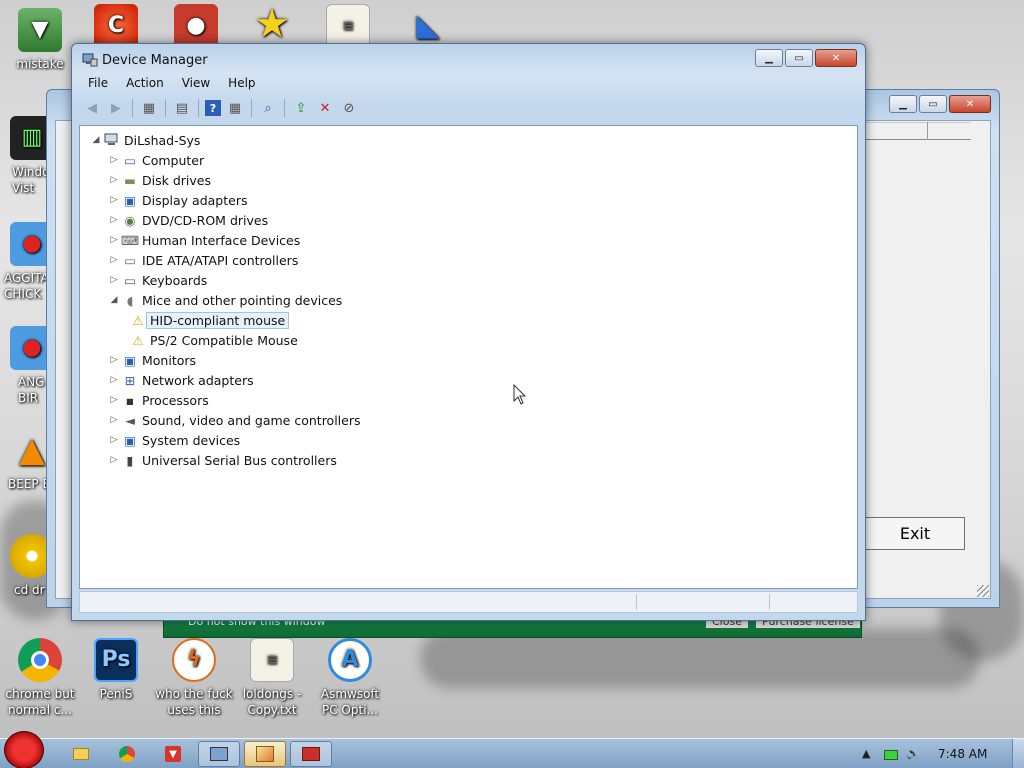 This screenshot has width=1024, height=768. What do you see at coordinates (196, 26) in the screenshot?
I see `angry-bird-icon: ●` at bounding box center [196, 26].